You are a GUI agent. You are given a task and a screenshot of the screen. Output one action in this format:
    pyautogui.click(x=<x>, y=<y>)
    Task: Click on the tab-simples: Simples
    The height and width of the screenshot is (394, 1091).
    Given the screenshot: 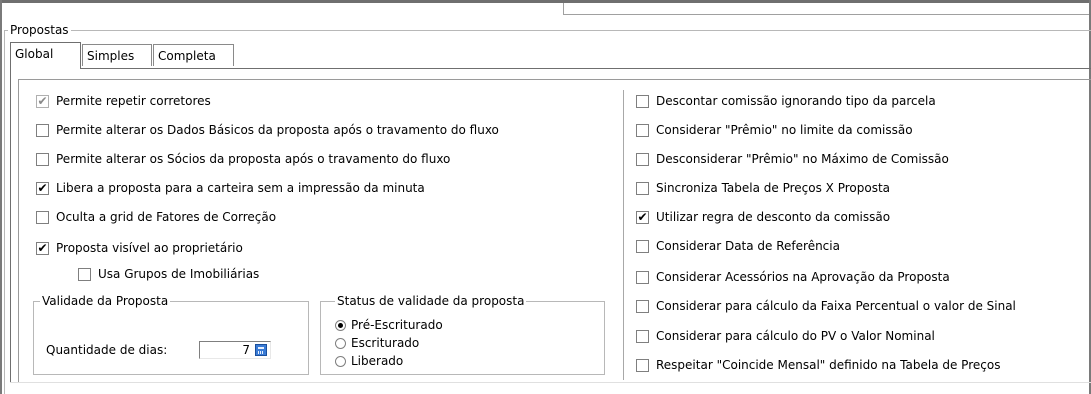 What is the action you would take?
    pyautogui.click(x=117, y=55)
    